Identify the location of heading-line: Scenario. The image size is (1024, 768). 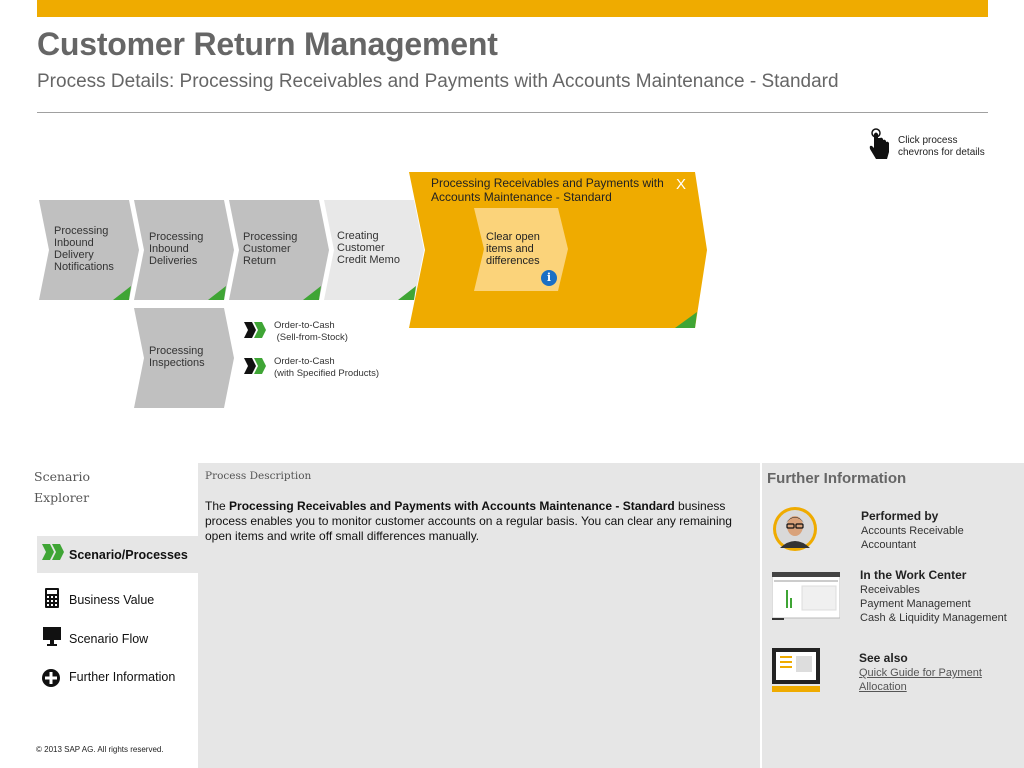
(62, 476).